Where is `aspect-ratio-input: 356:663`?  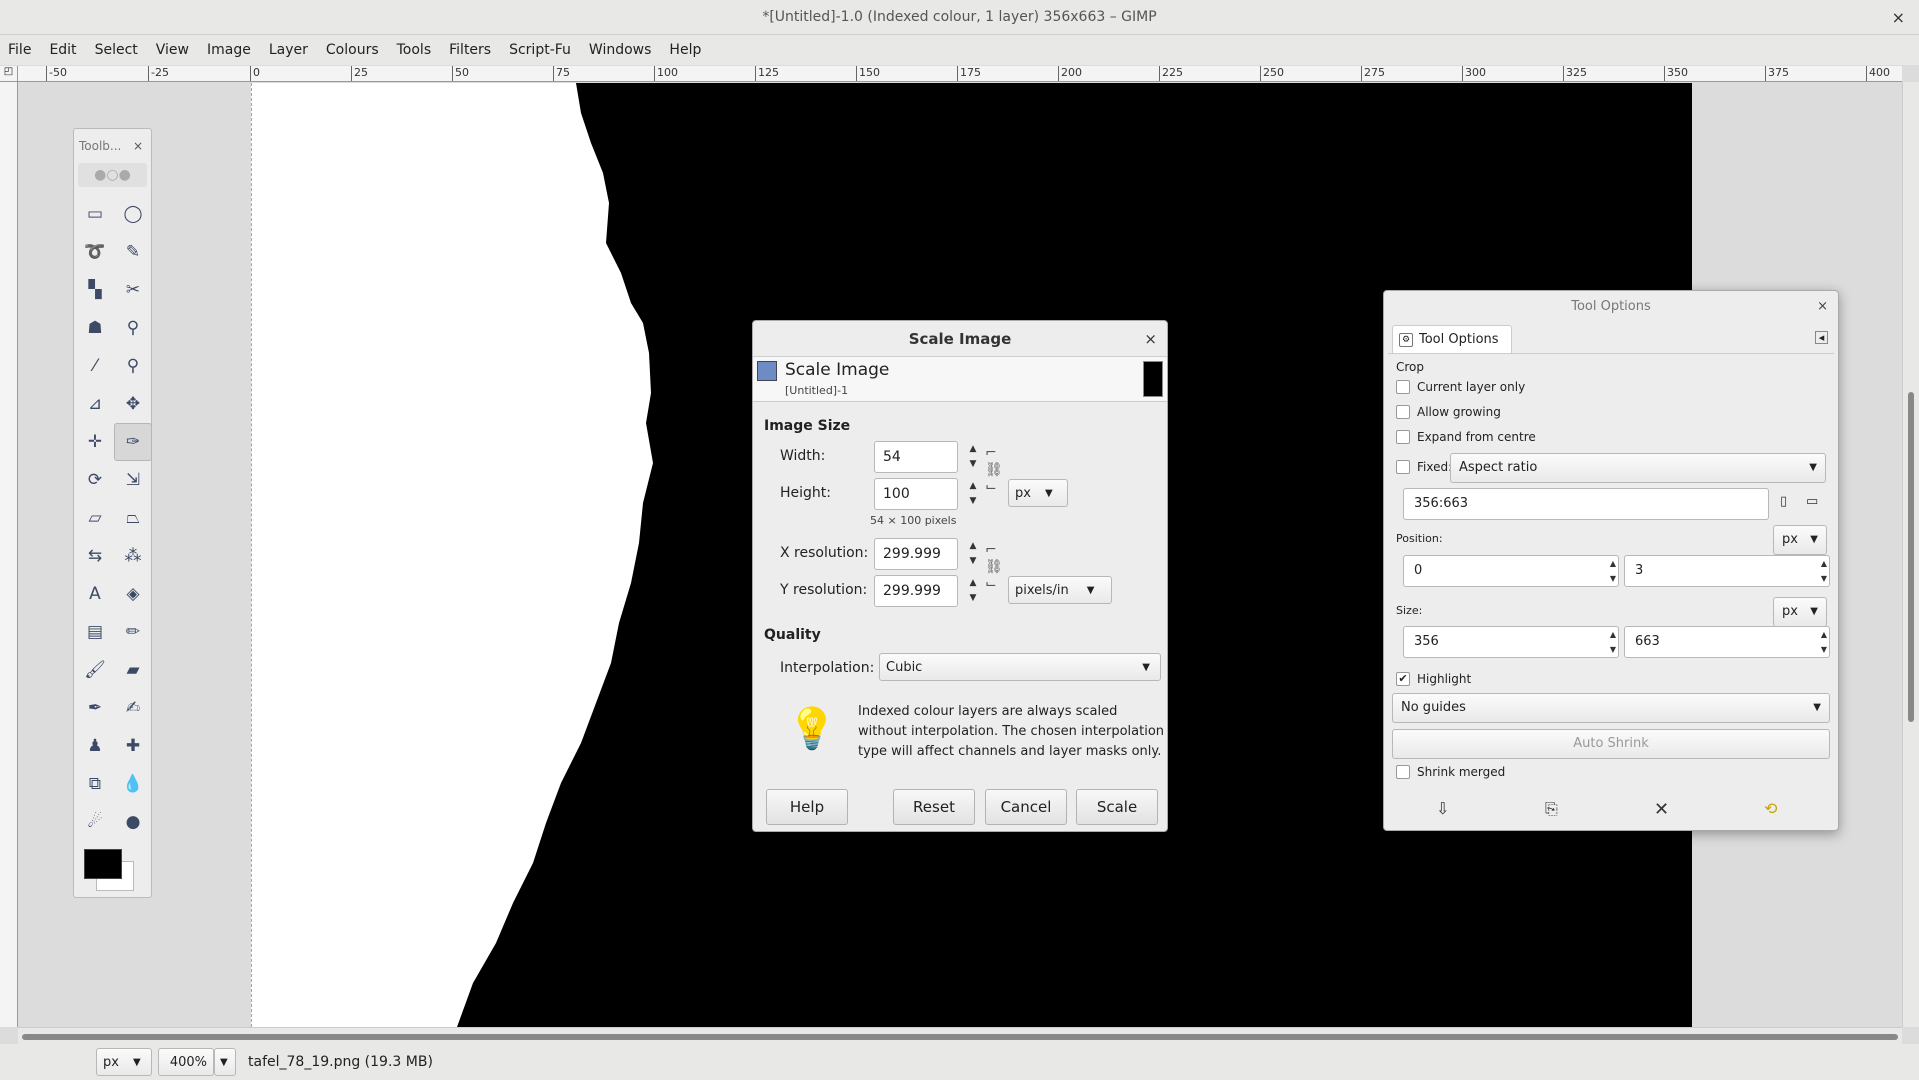
aspect-ratio-input: 356:663 is located at coordinates (1586, 504).